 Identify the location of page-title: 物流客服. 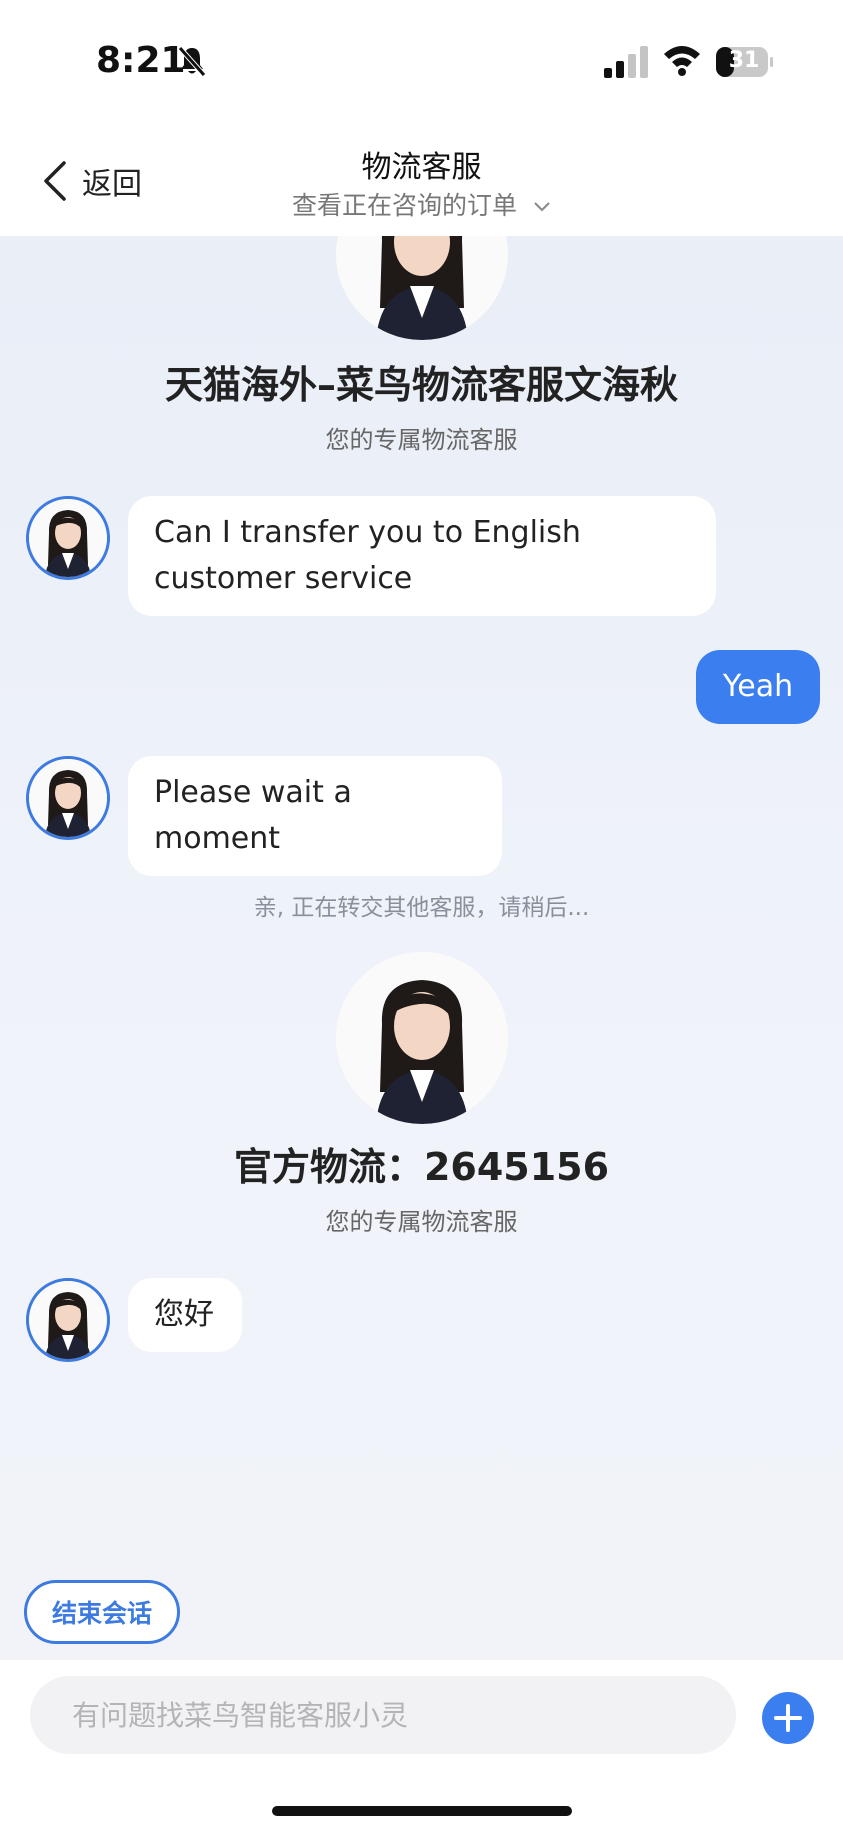
(421, 167).